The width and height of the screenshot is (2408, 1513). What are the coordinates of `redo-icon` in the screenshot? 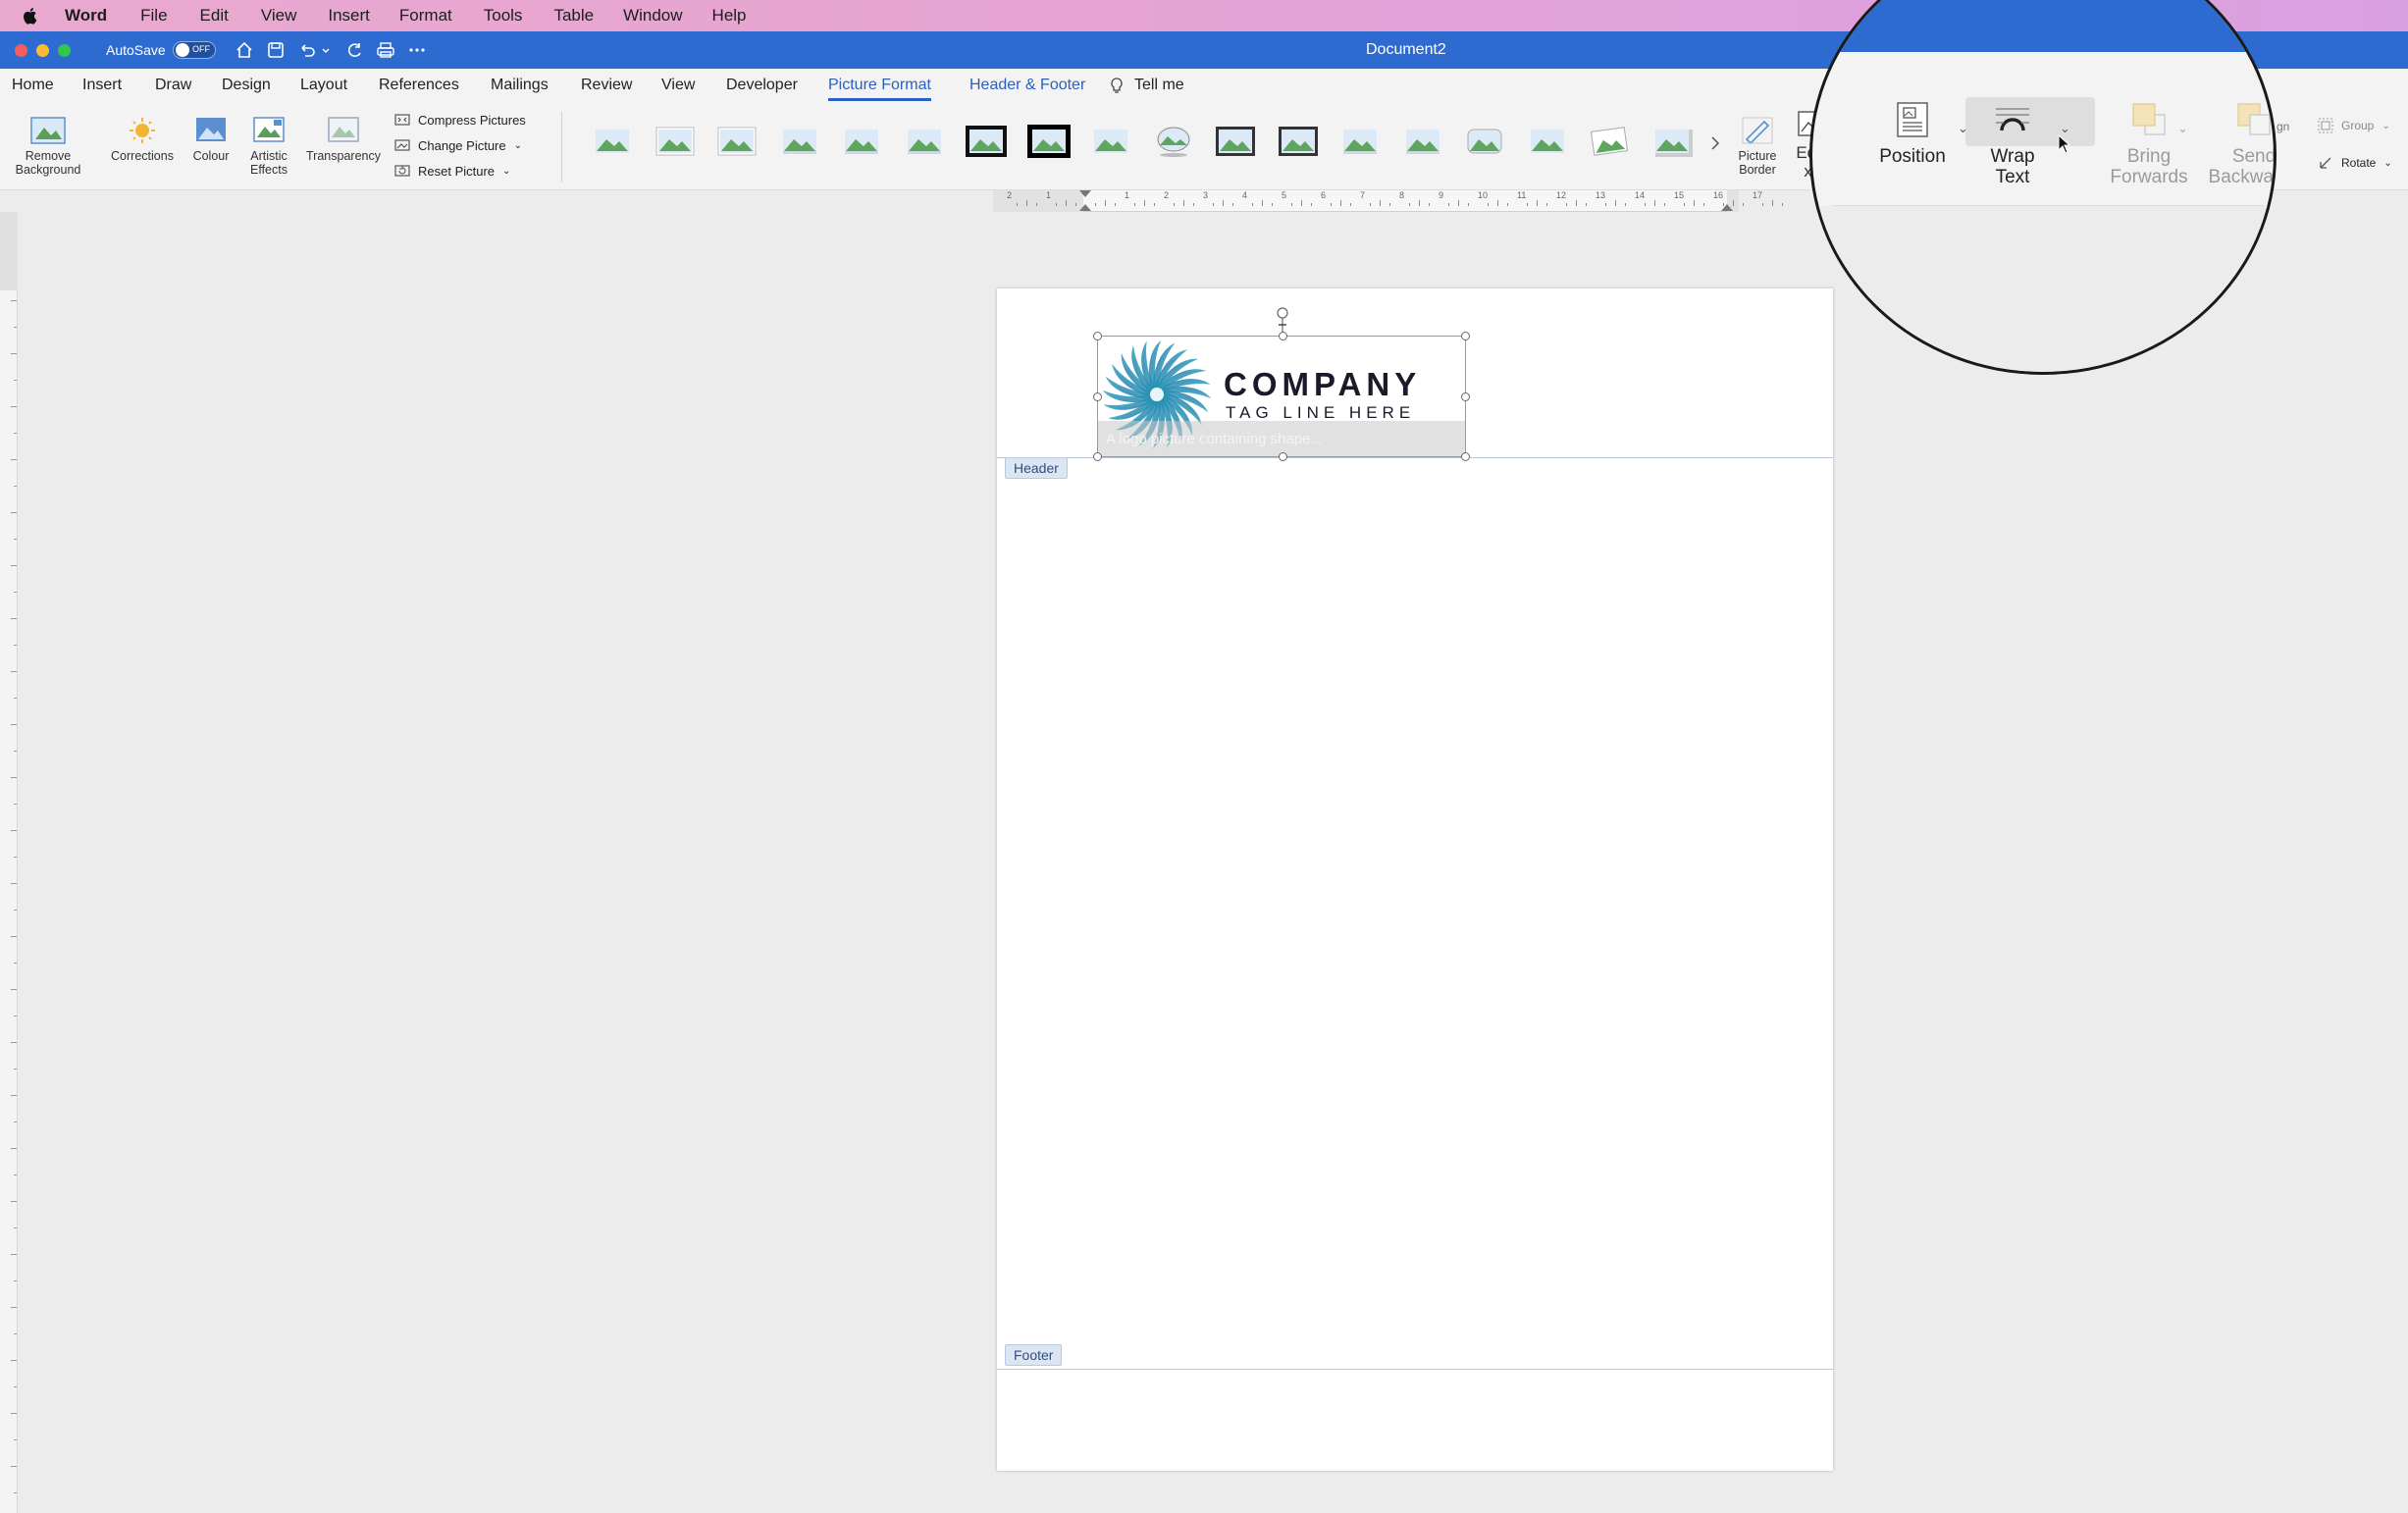 It's located at (354, 50).